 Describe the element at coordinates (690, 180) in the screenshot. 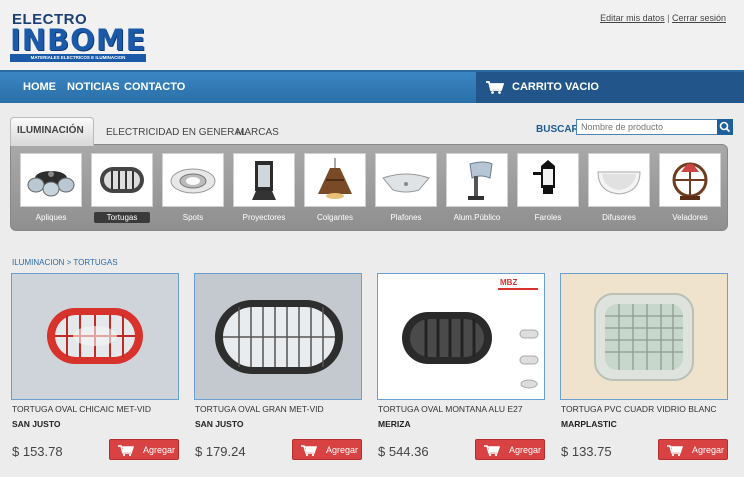

I see `veladores-image` at that location.